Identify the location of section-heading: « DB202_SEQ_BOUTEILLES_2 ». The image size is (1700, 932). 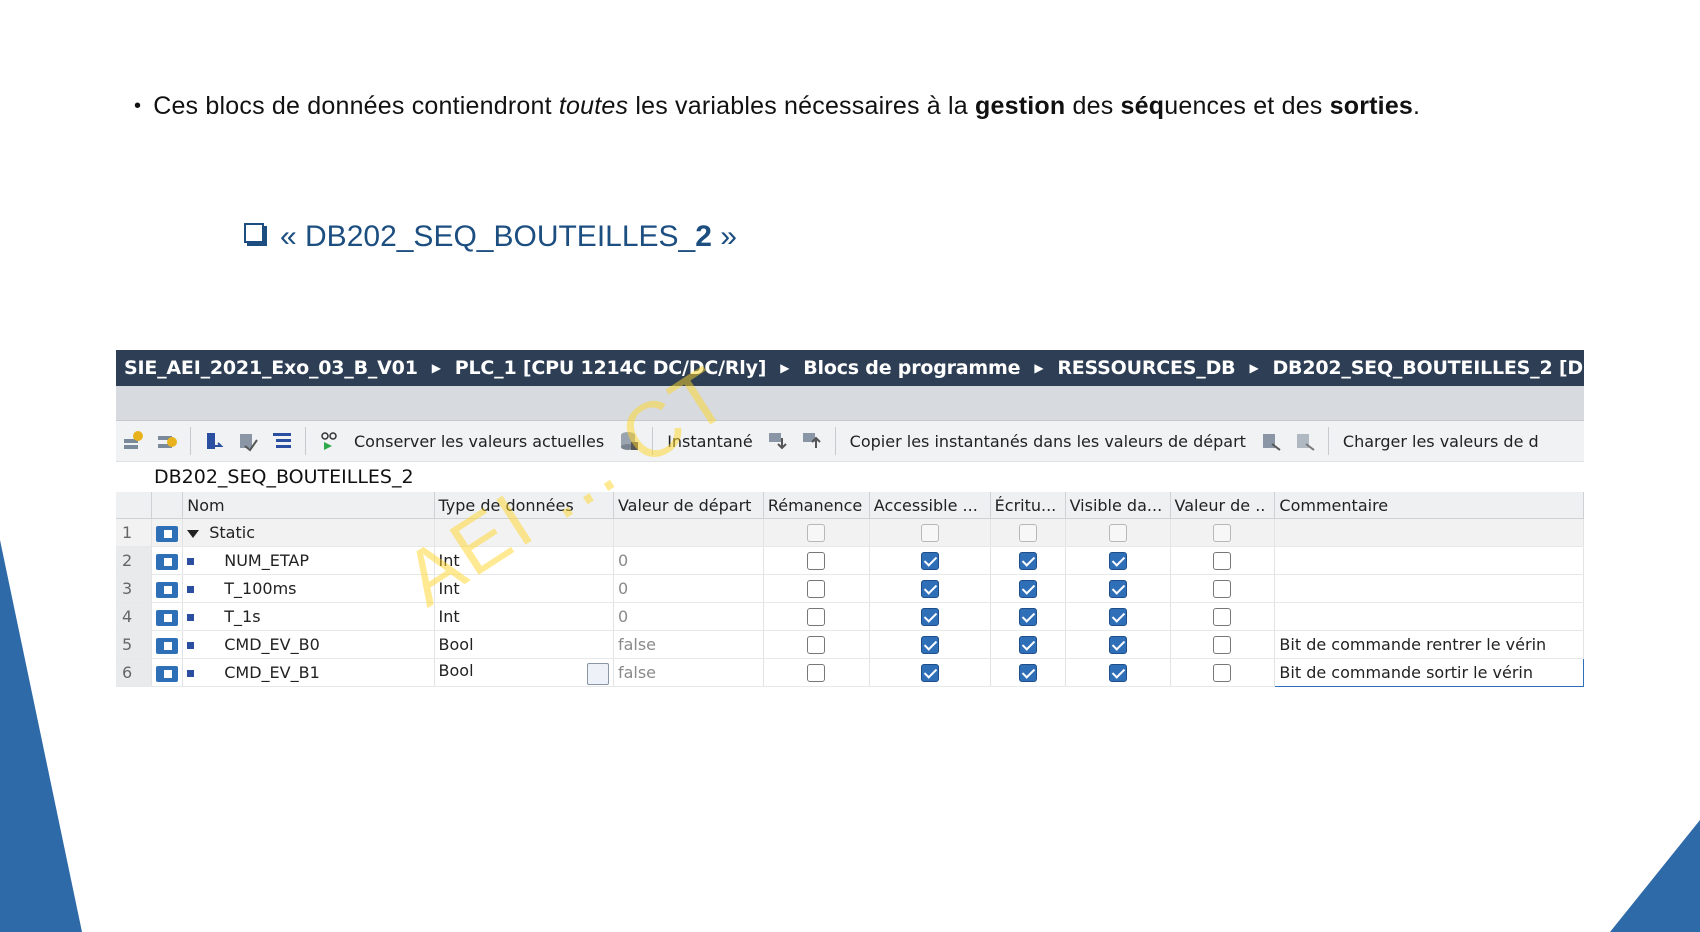
(490, 237).